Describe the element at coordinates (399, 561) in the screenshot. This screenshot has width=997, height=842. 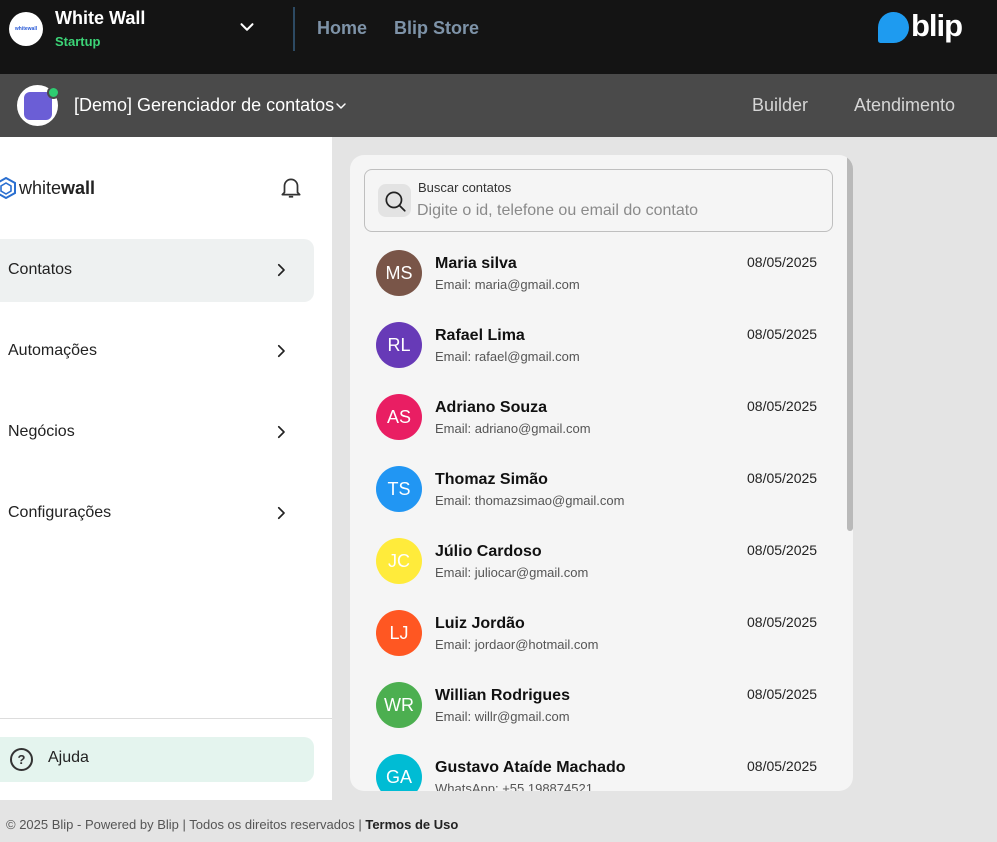
I see `avatar: JC` at that location.